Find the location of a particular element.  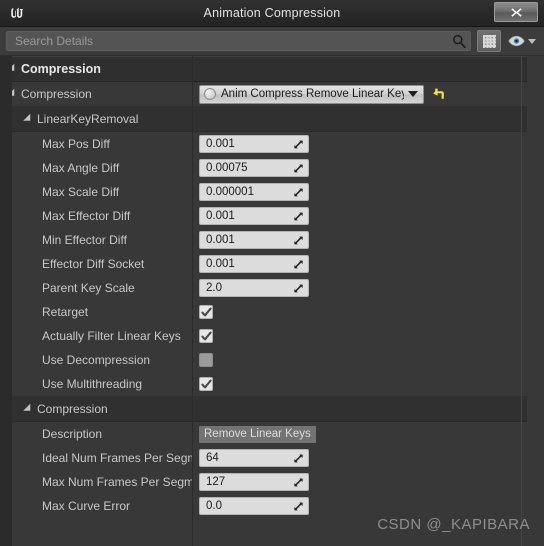

number-input: 0.0 is located at coordinates (254, 506).